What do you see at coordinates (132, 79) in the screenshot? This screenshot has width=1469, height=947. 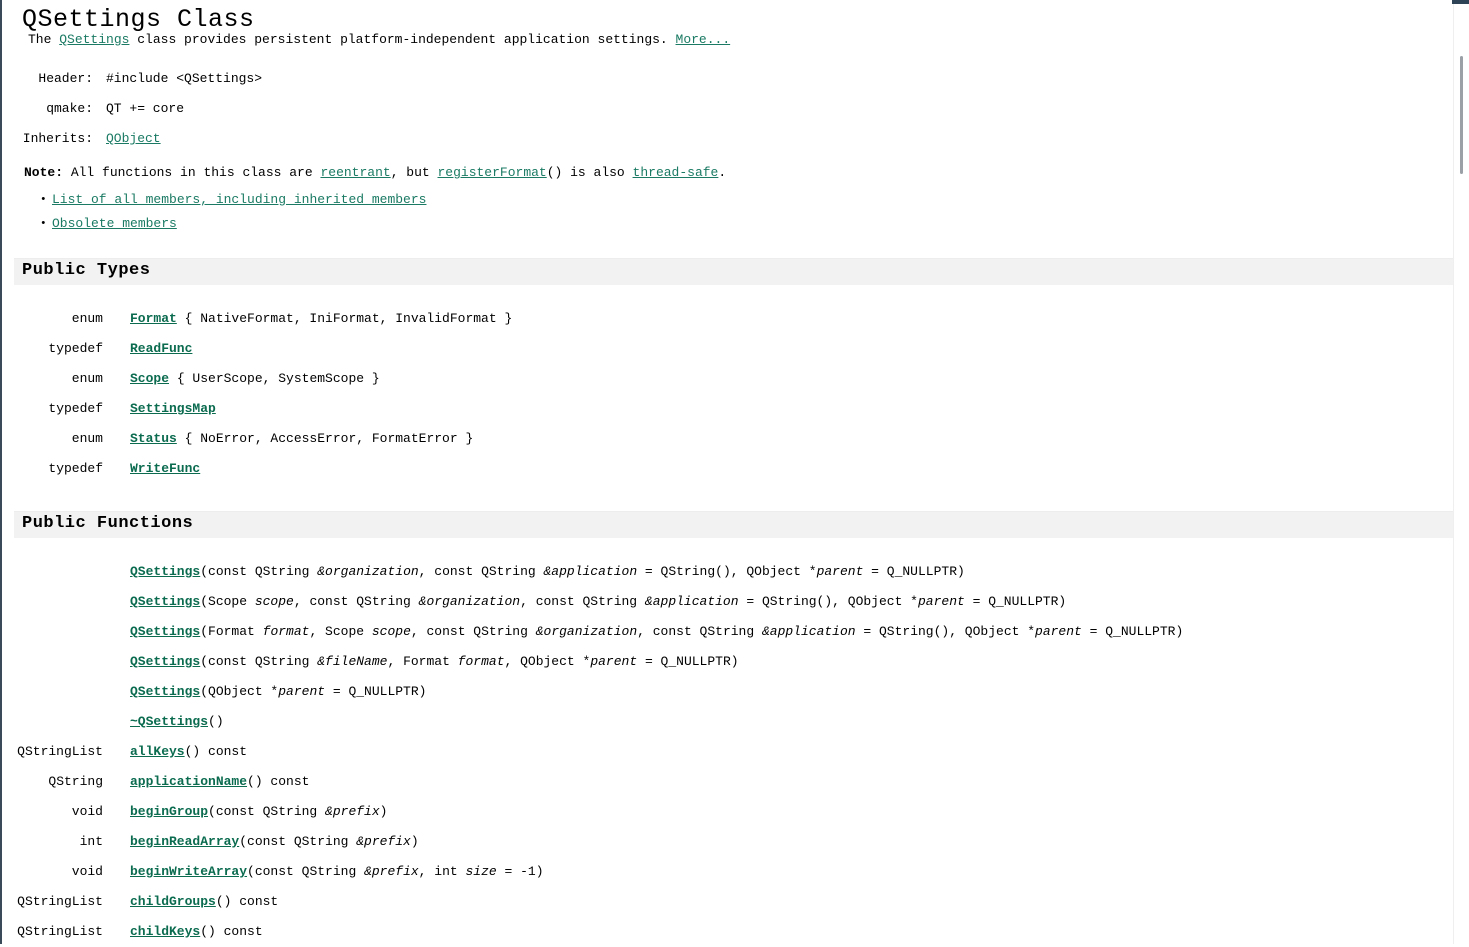 I see `meta-row-header: Header: #include <QSettings>` at bounding box center [132, 79].